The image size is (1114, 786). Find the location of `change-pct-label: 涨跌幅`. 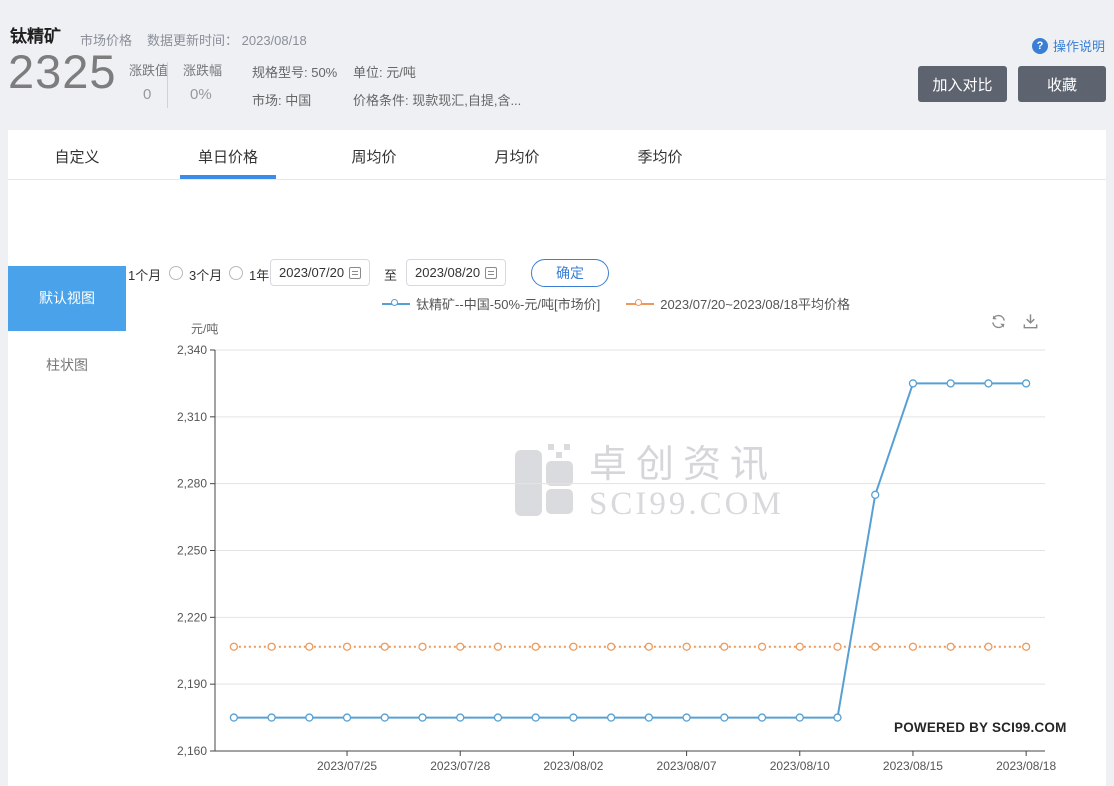

change-pct-label: 涨跌幅 is located at coordinates (203, 70).